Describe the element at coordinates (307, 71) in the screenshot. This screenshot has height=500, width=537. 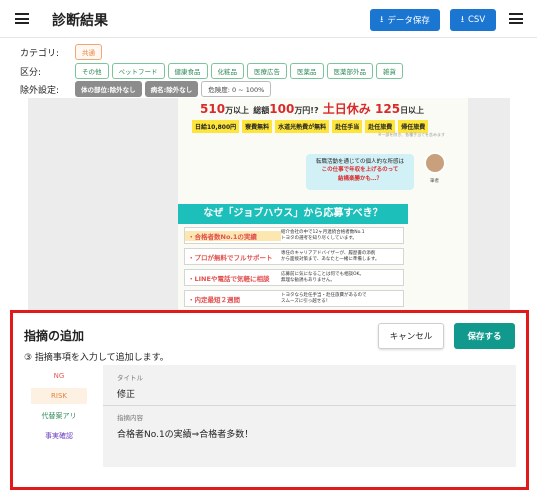
I see `kubun-tag: 医薬品` at that location.